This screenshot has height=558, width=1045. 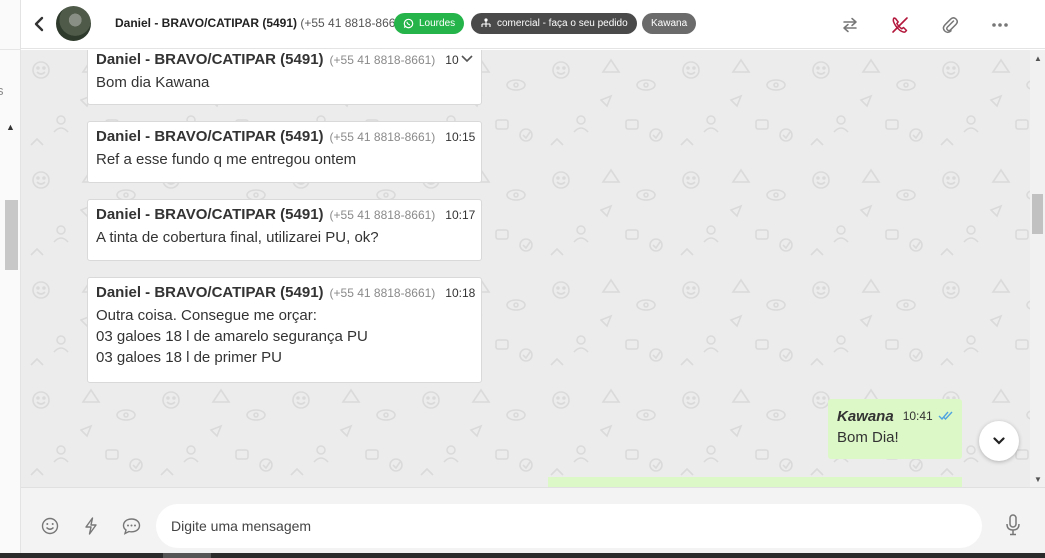 I want to click on avatar, so click(x=73, y=23).